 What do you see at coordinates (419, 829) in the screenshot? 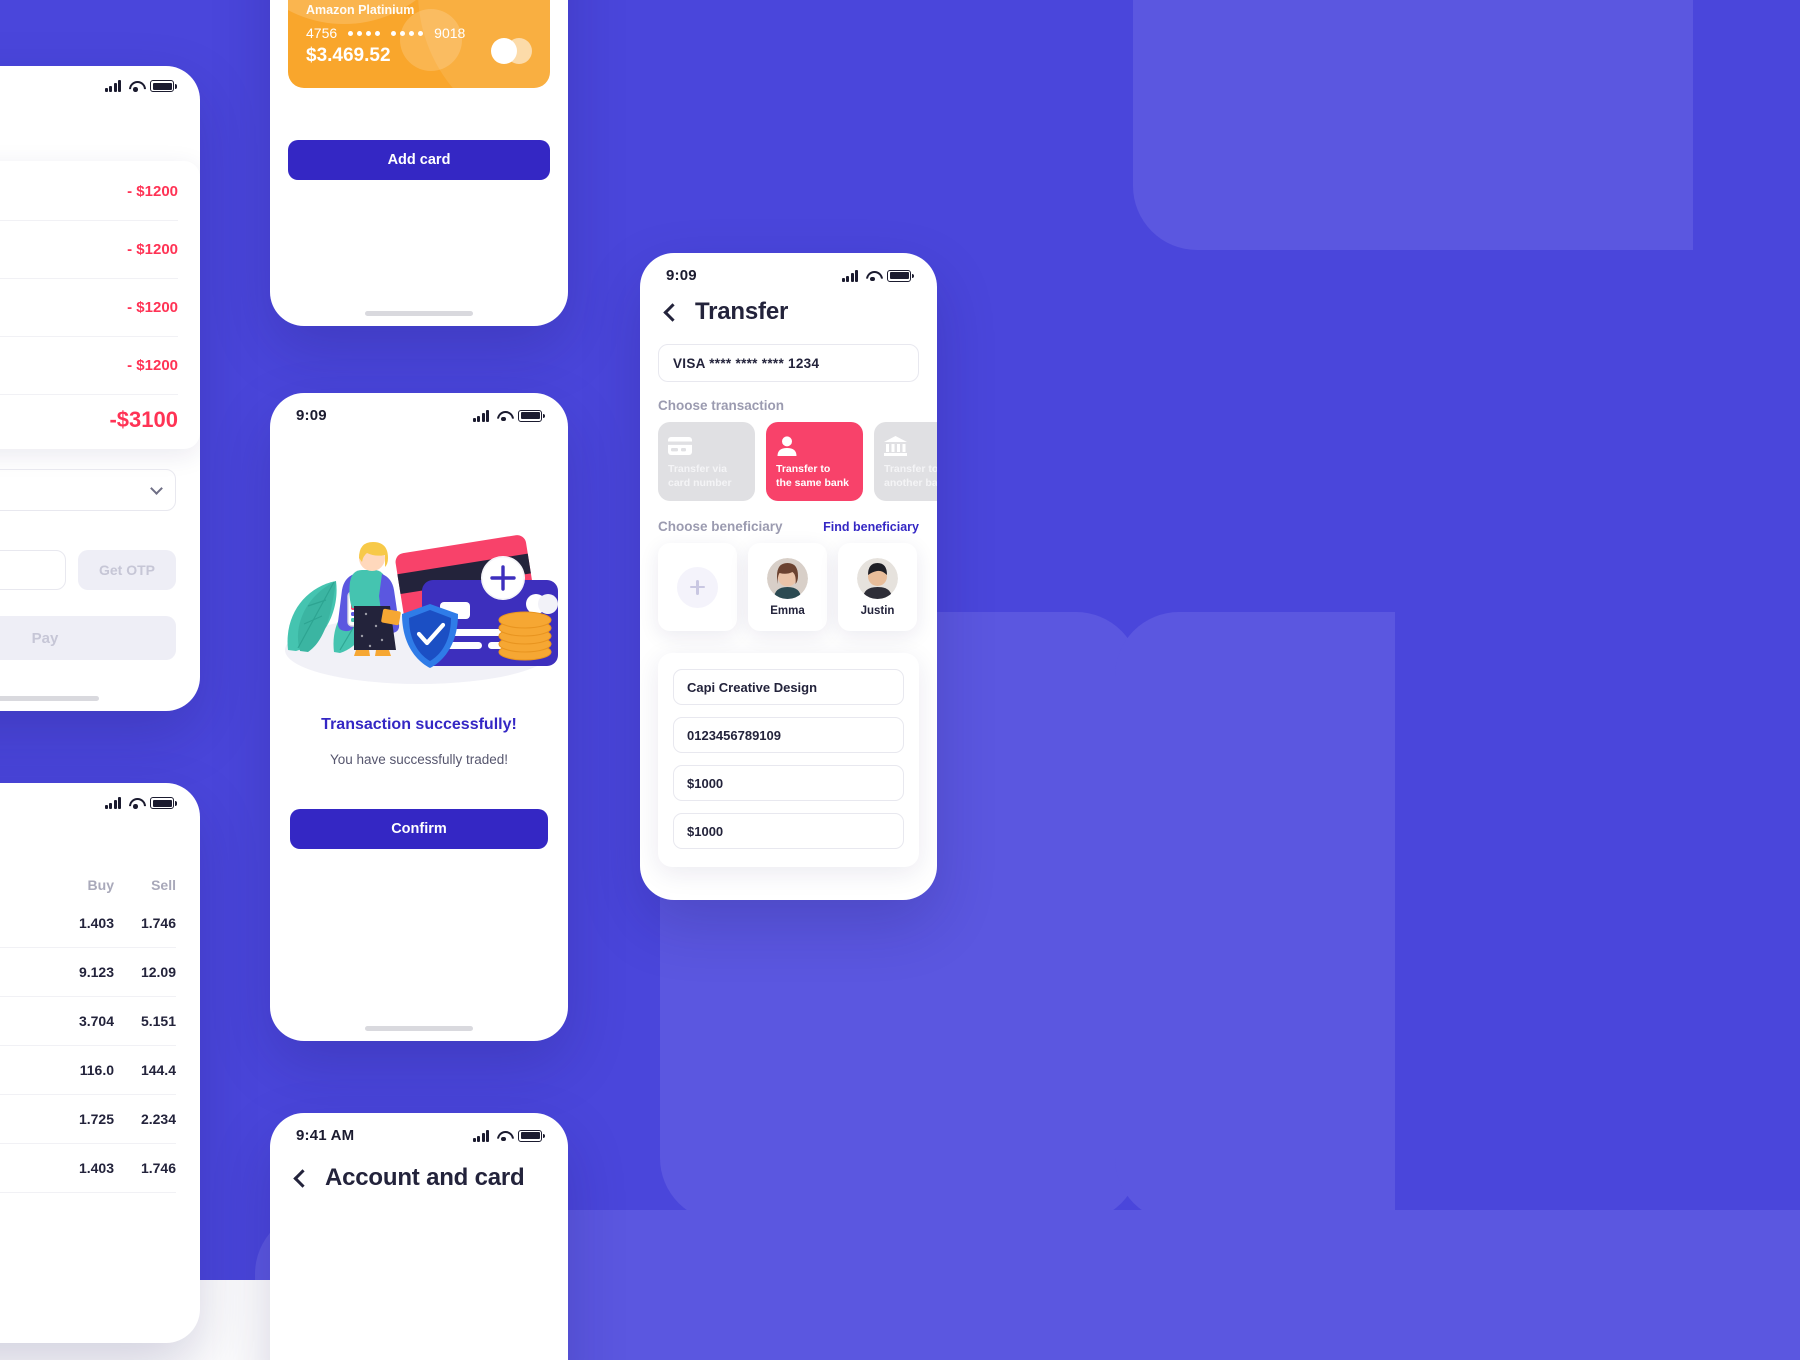
I see `confirm-button: Confirm` at bounding box center [419, 829].